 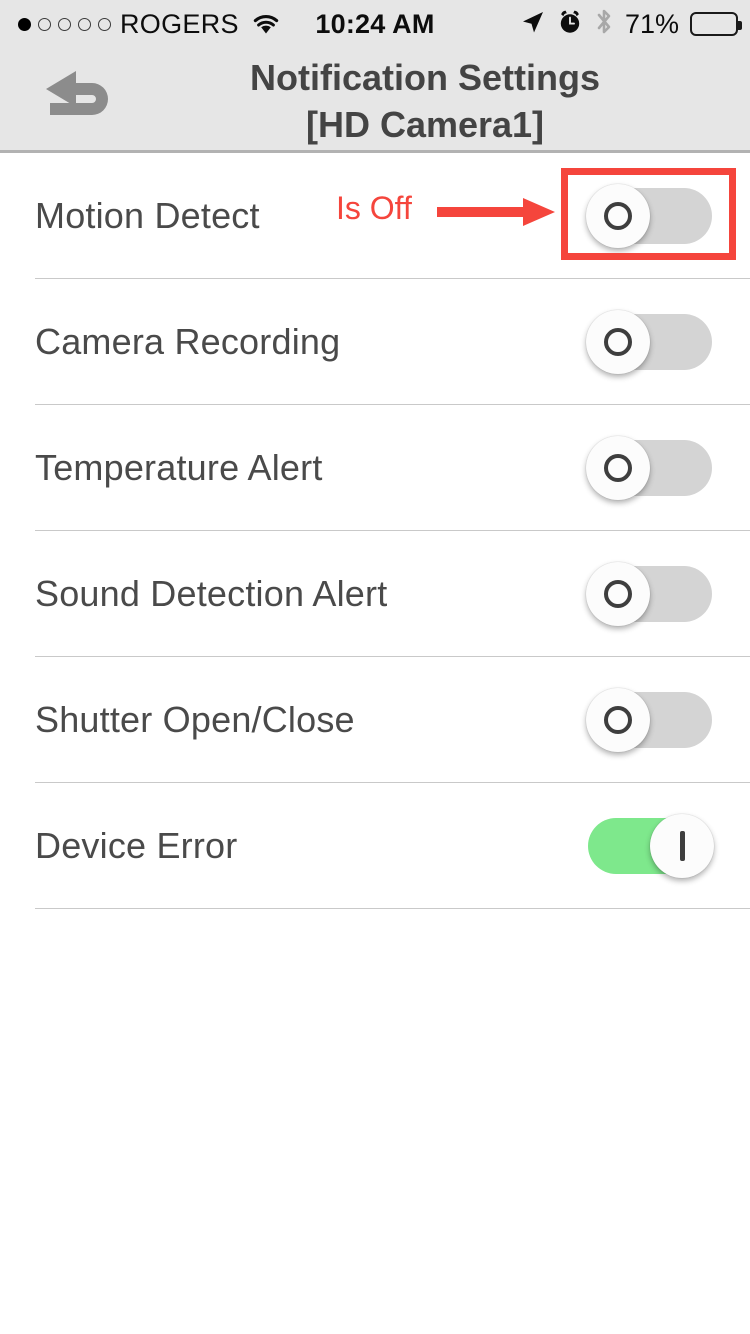 I want to click on settings-row: Camera Recording, so click(x=375, y=342).